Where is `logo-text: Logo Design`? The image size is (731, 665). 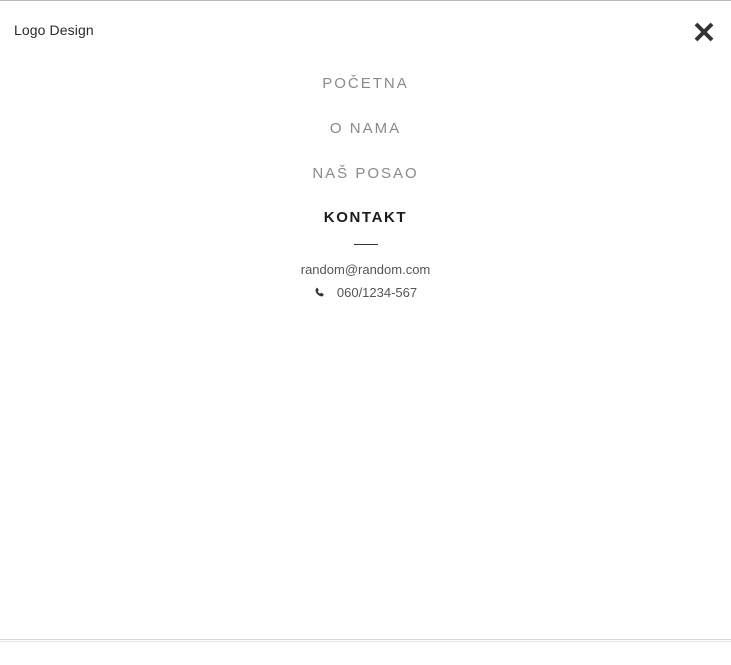
logo-text: Logo Design is located at coordinates (54, 30).